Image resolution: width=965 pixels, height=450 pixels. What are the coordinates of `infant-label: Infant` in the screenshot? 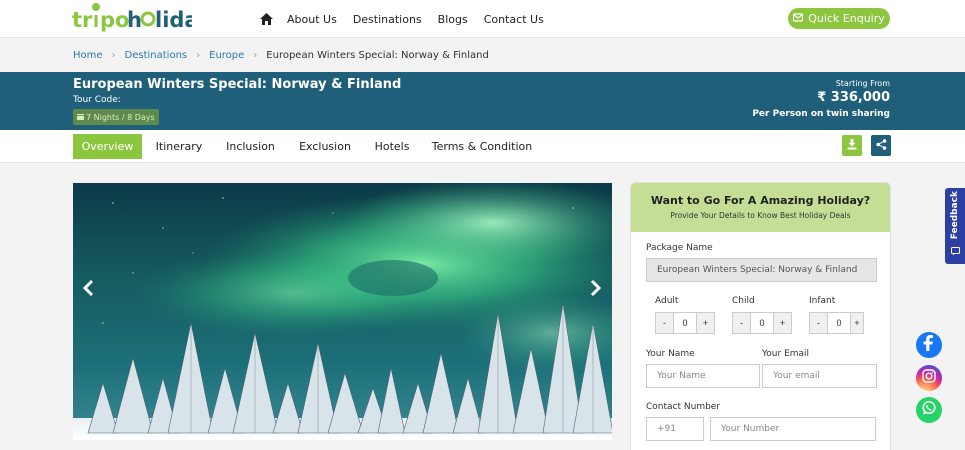 It's located at (822, 301).